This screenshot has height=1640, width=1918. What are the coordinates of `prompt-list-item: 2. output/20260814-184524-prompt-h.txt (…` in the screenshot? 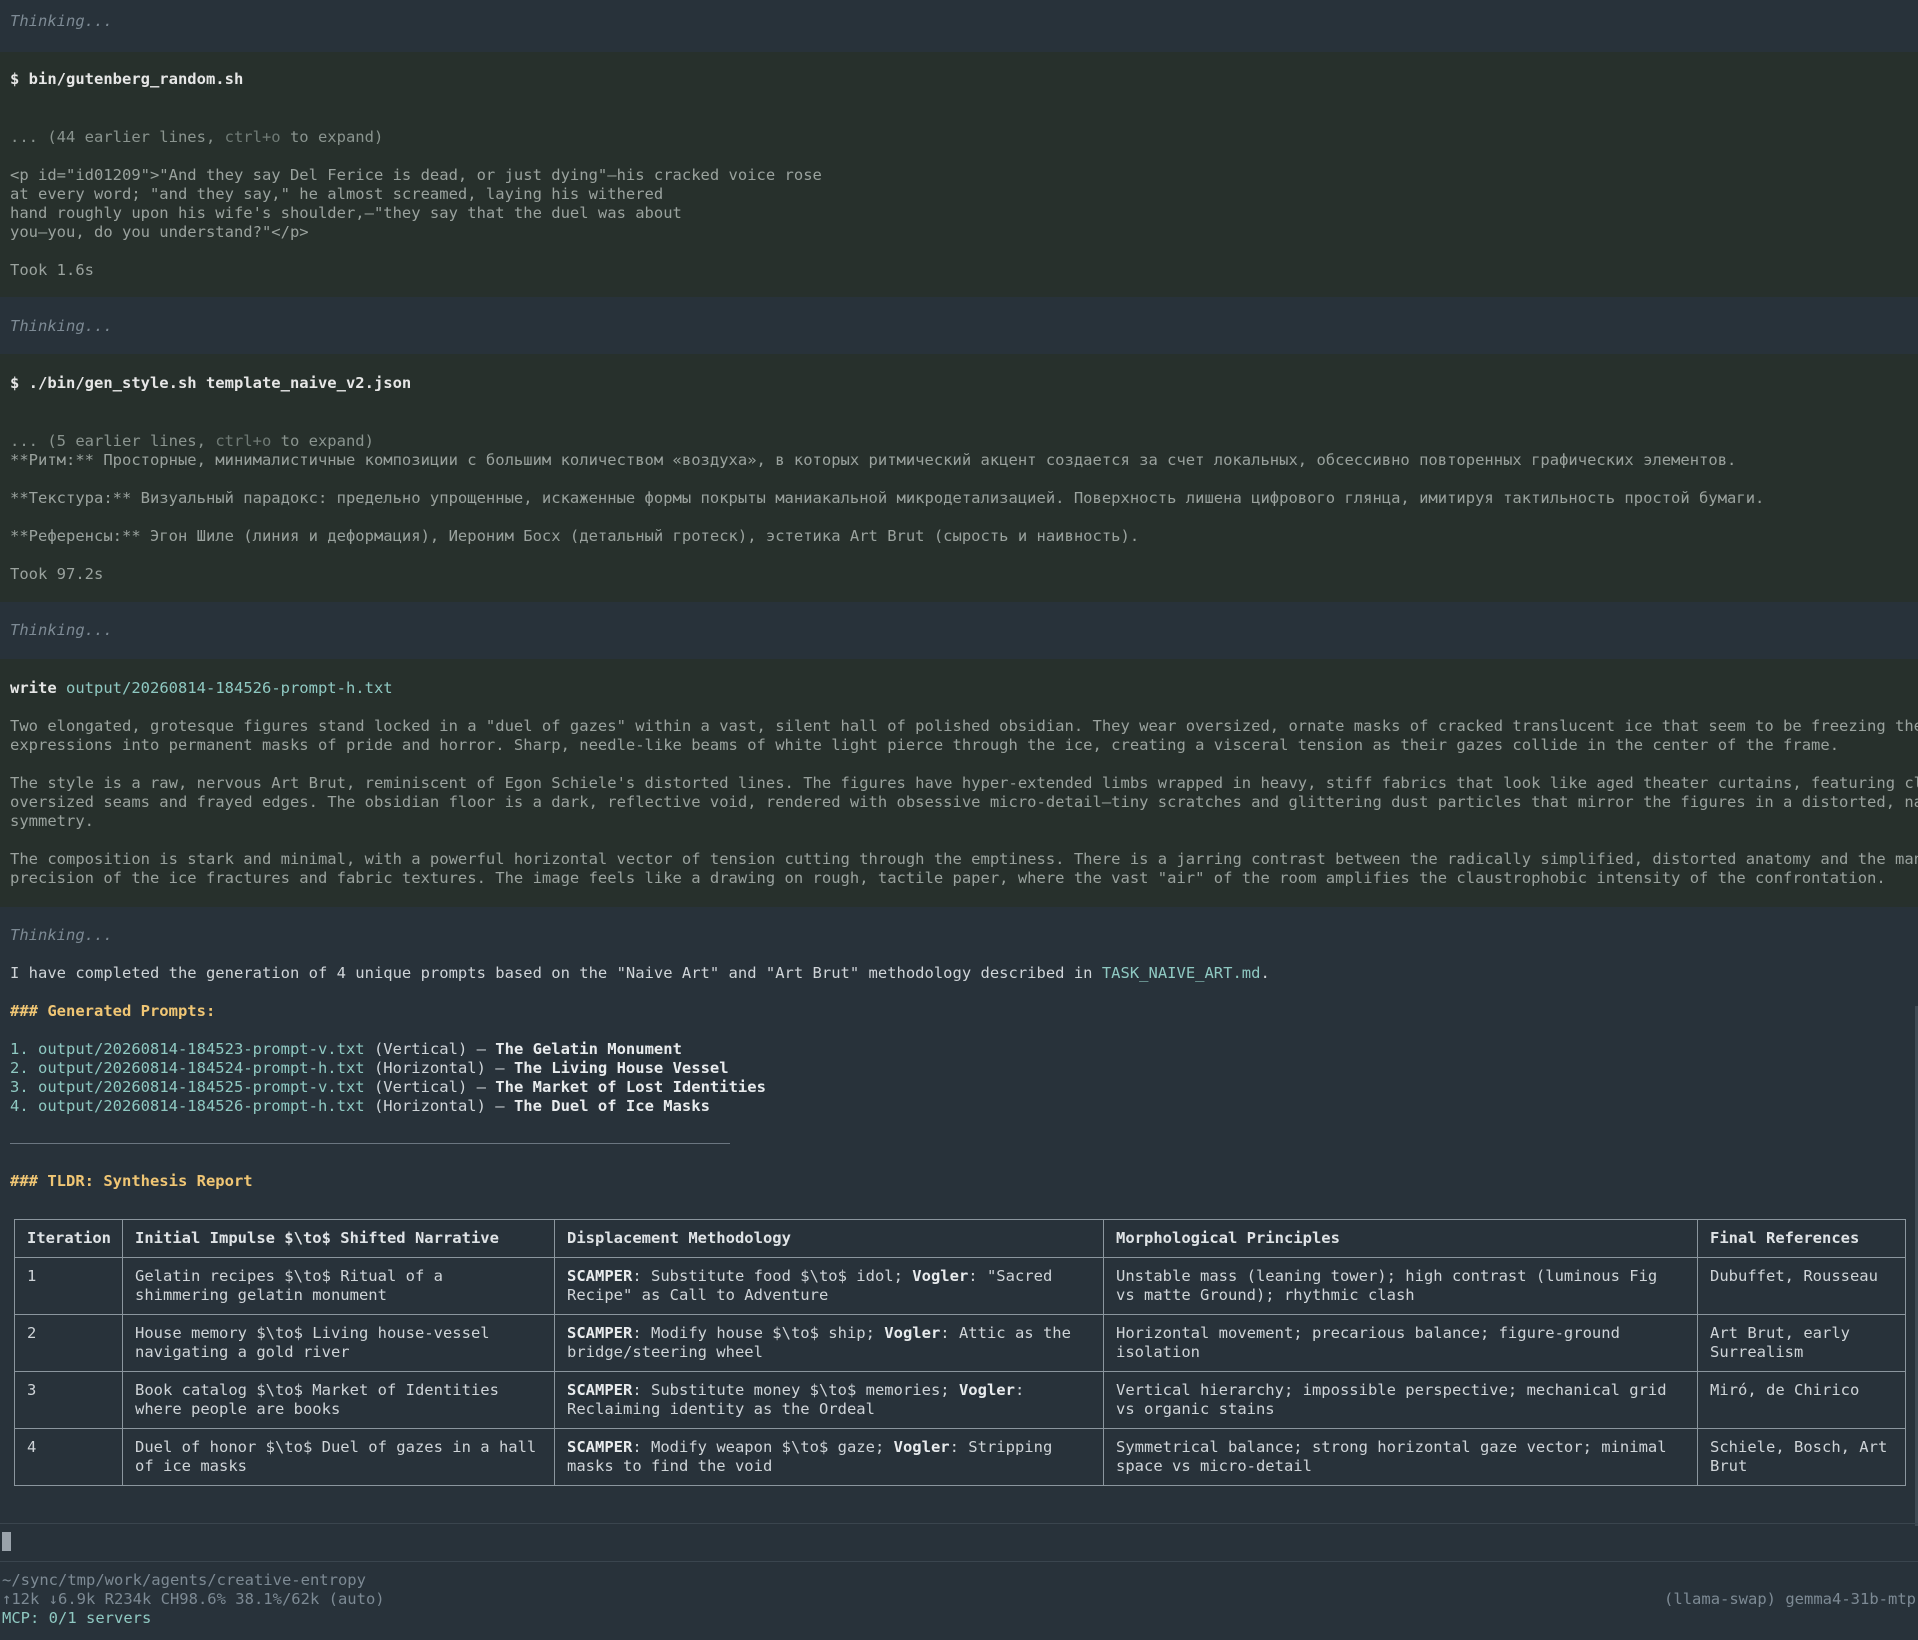 It's located at (369, 1068).